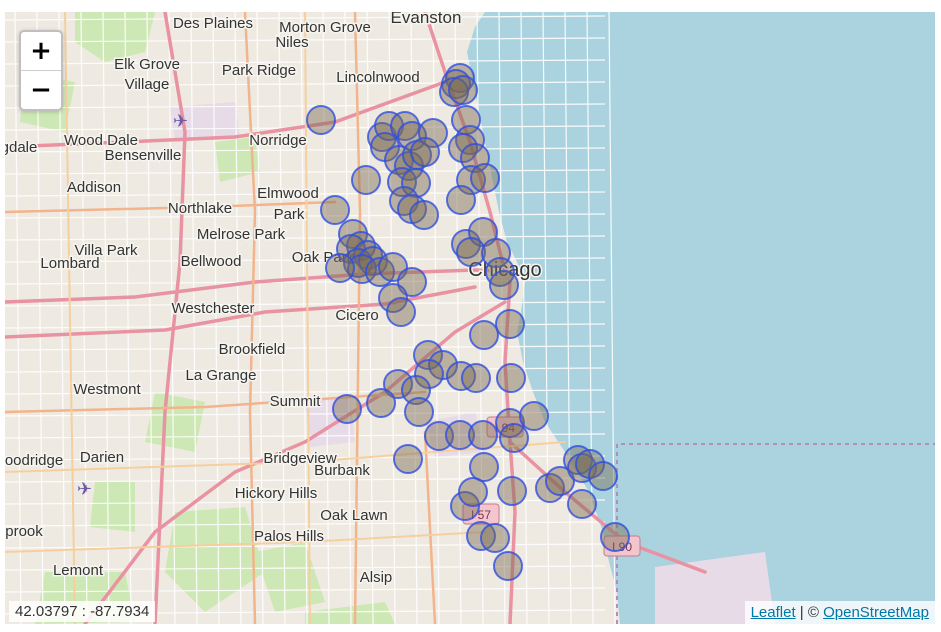 This screenshot has width=941, height=632. What do you see at coordinates (289, 536) in the screenshot?
I see `place-label: Palos Hills` at bounding box center [289, 536].